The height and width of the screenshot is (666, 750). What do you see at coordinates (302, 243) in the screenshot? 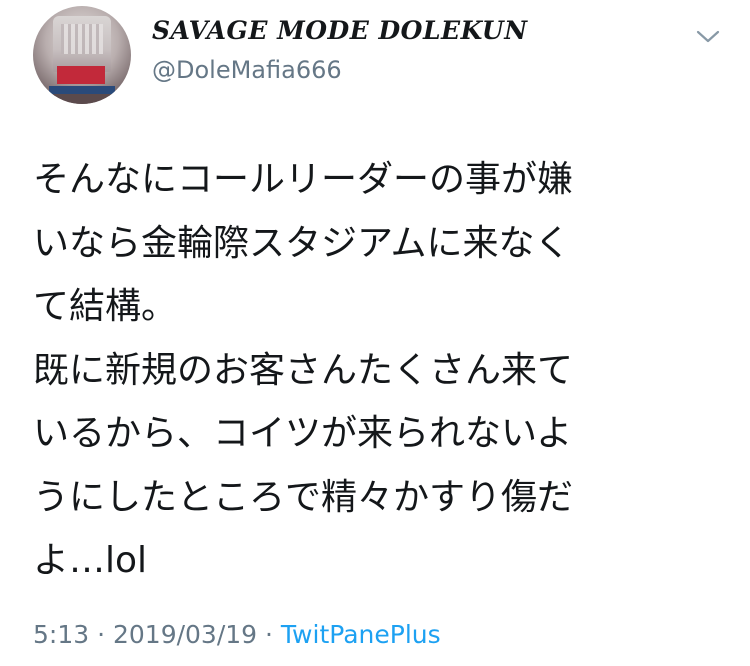
I see `tweet-text-line: いなら金輪際スタジアムに来なく` at bounding box center [302, 243].